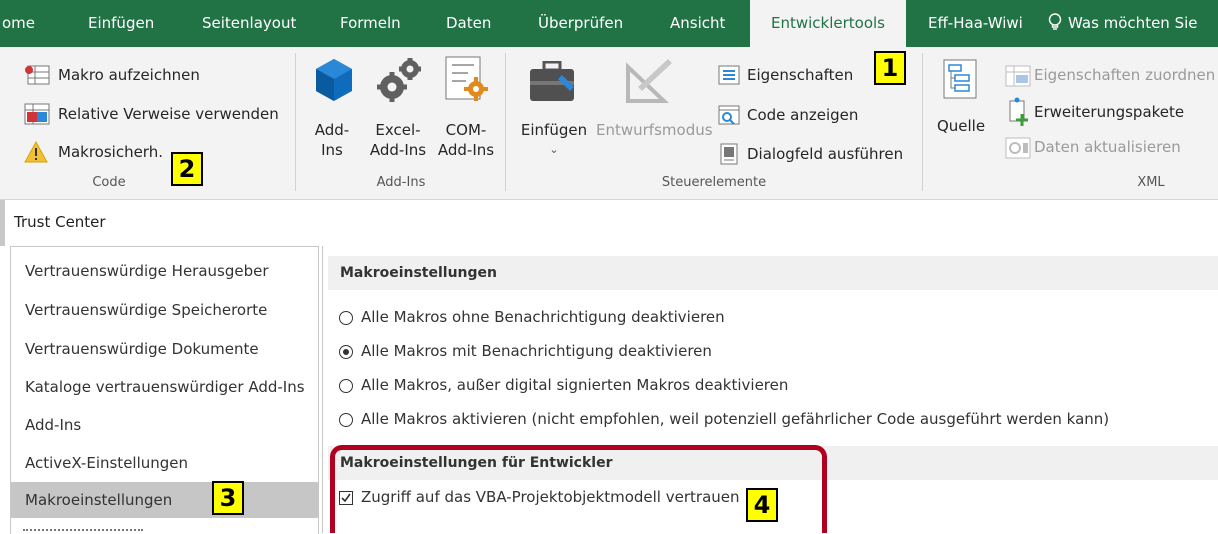 The height and width of the screenshot is (534, 1218). I want to click on insert-control-button: Einfügen ⌄, so click(554, 109).